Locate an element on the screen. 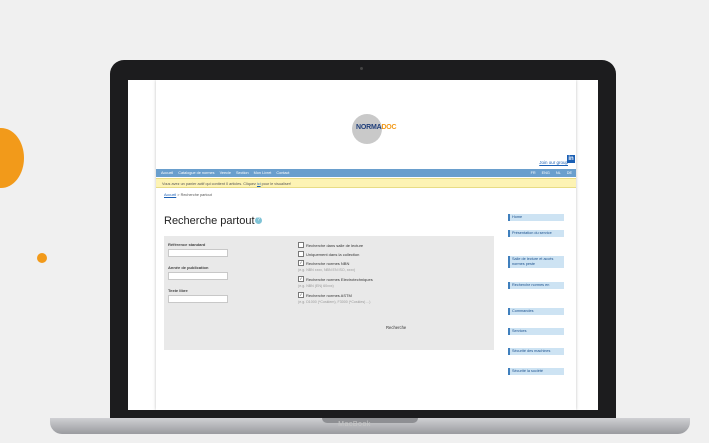 Image resolution: width=709 pixels, height=443 pixels. reference-input is located at coordinates (198, 253).